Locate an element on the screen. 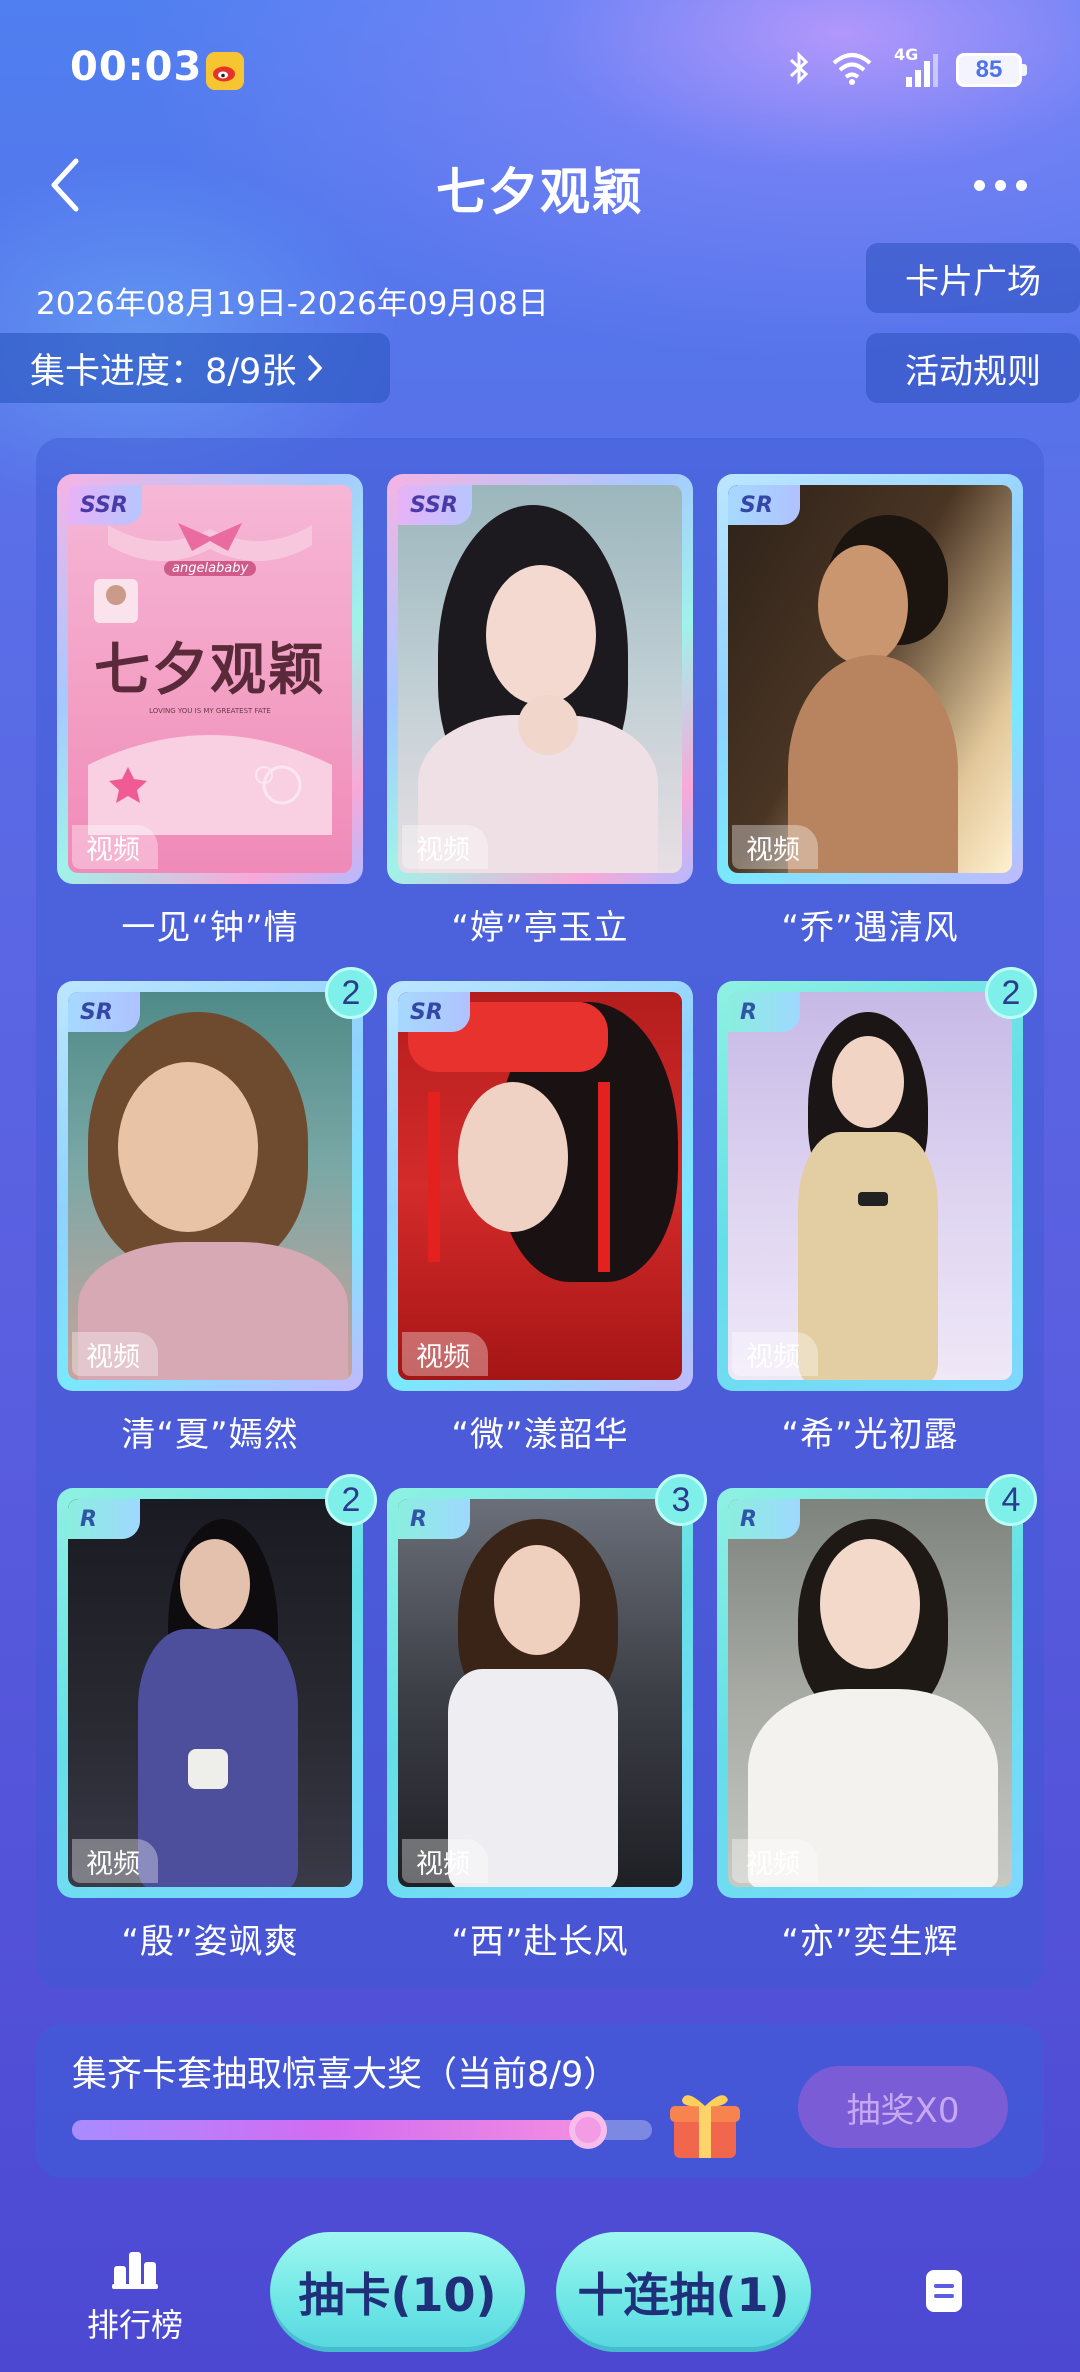  card-count-badge: 4 is located at coordinates (1011, 1500).